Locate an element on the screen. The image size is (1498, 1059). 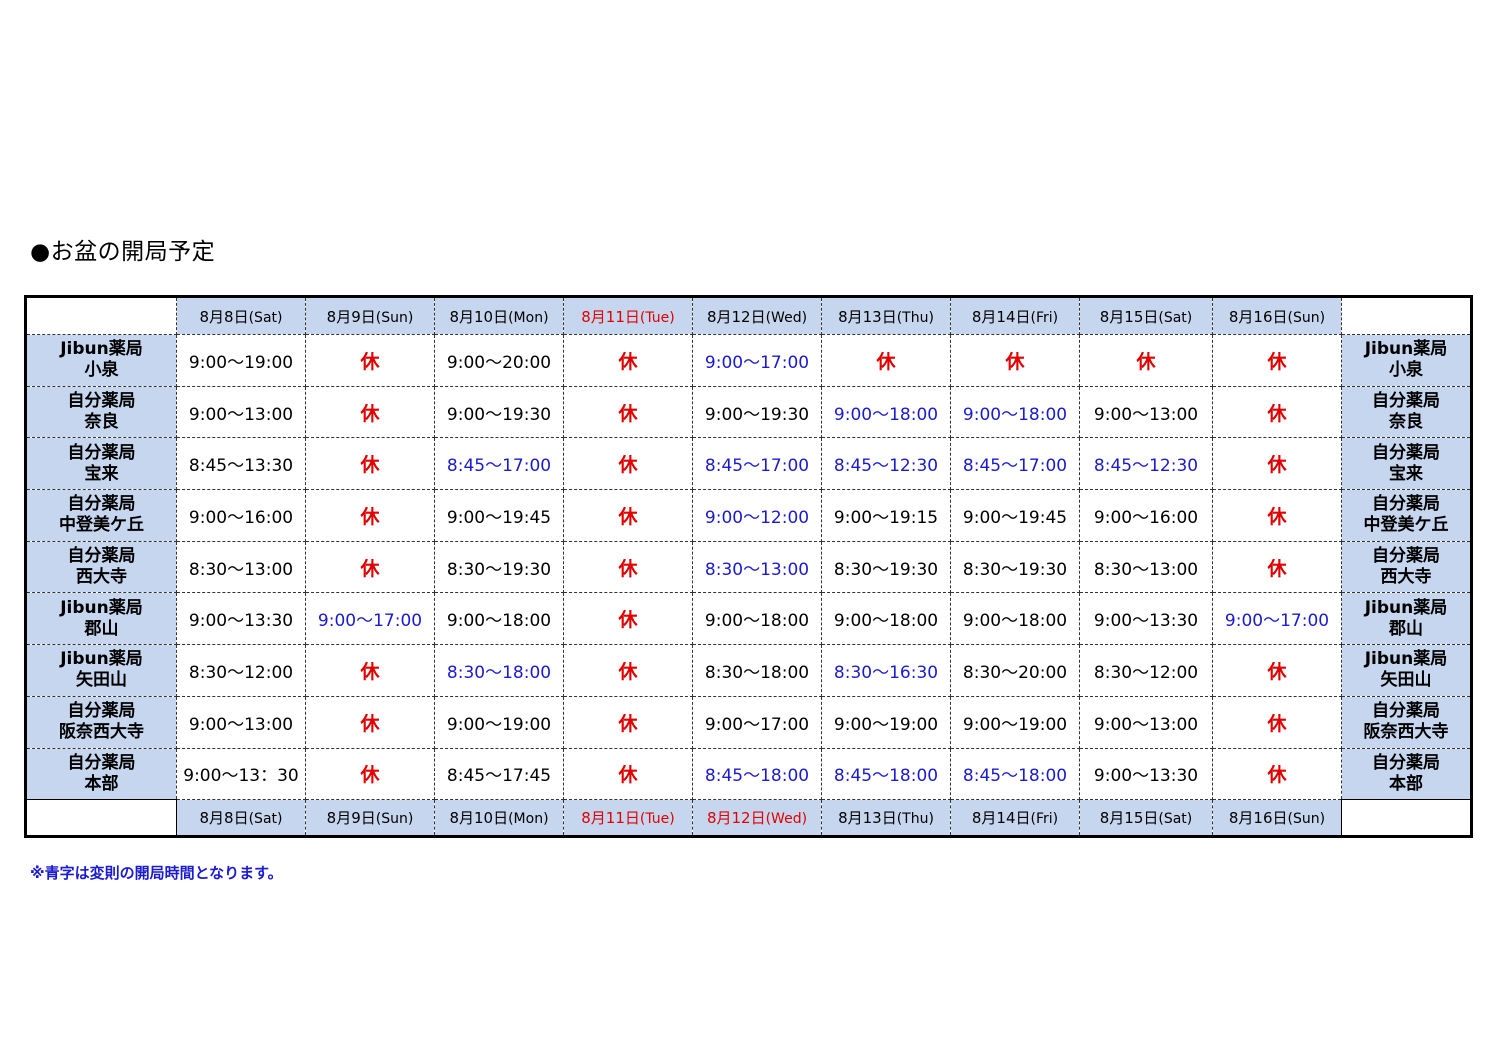
hours-cell: 8:30〜16:30 is located at coordinates (886, 670).